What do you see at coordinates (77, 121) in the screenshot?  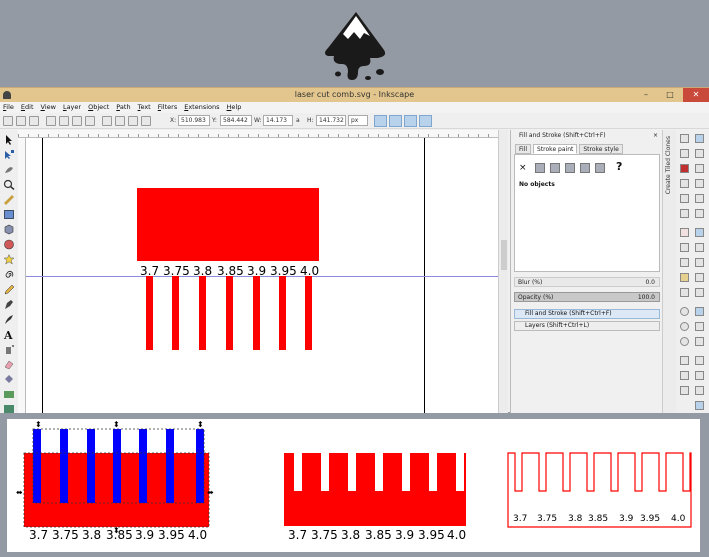 I see `flip-horizontal-icon` at bounding box center [77, 121].